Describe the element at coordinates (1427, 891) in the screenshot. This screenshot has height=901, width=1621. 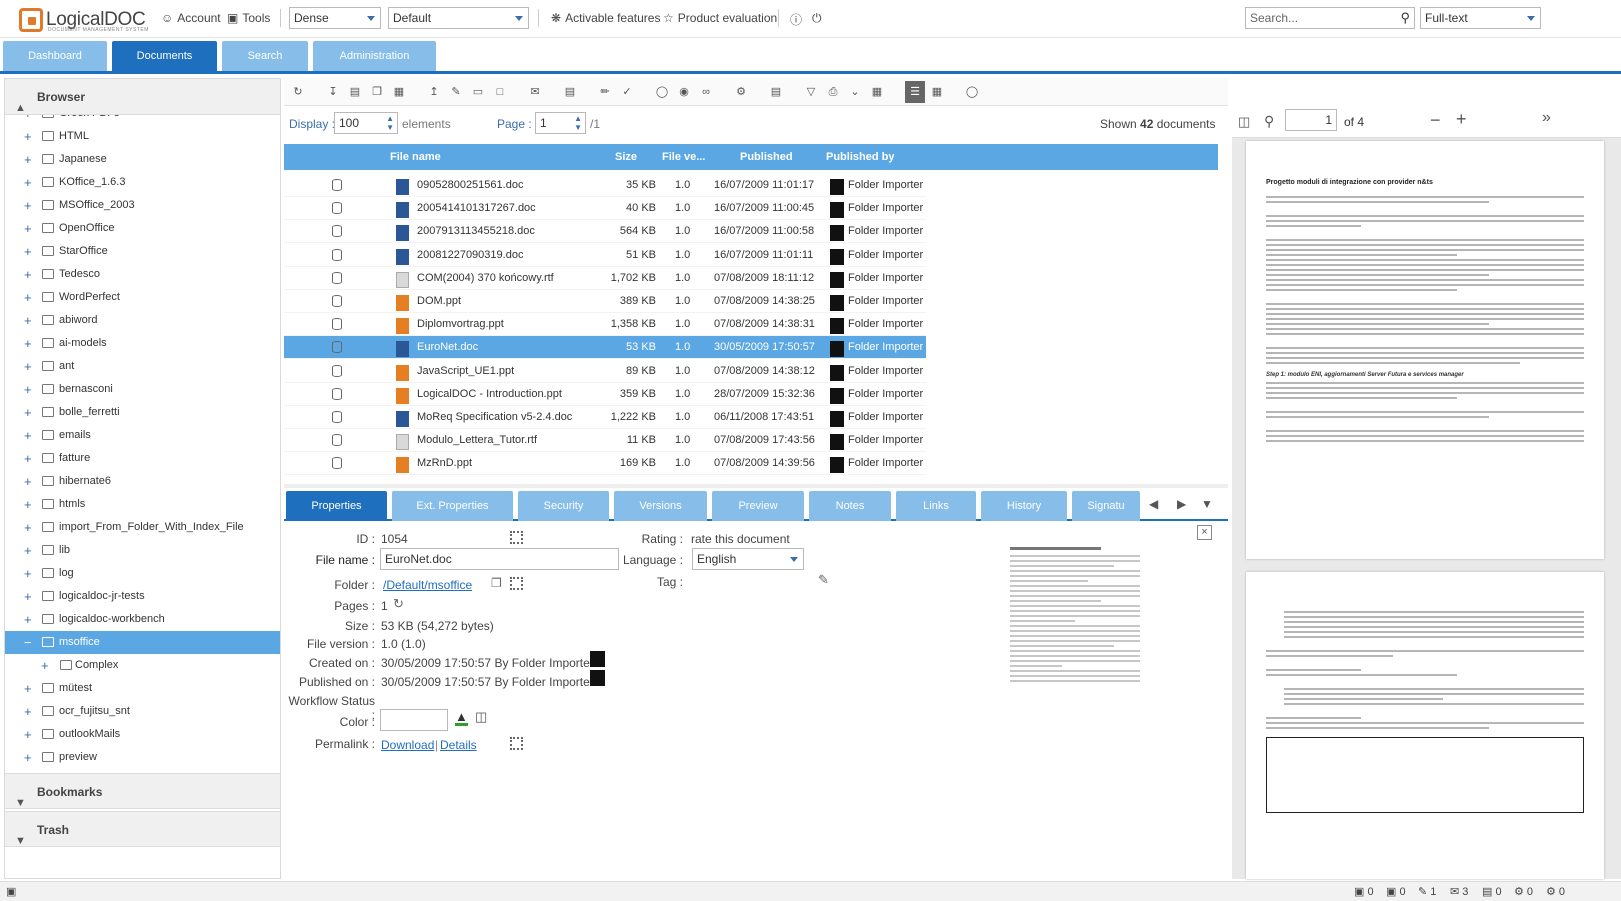
I see `signed-count: ✎ 1` at that location.